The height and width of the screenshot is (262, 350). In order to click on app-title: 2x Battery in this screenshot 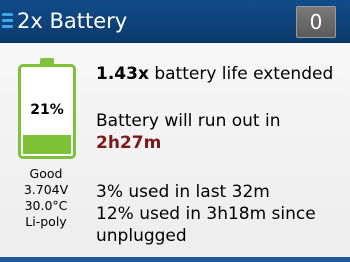, I will do `click(72, 21)`.